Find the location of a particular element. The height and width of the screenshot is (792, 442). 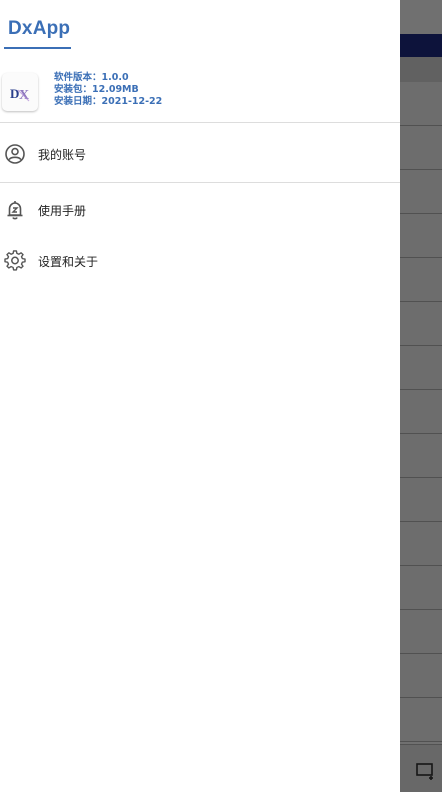

menu-item-label: 设置和关于 is located at coordinates (68, 261).